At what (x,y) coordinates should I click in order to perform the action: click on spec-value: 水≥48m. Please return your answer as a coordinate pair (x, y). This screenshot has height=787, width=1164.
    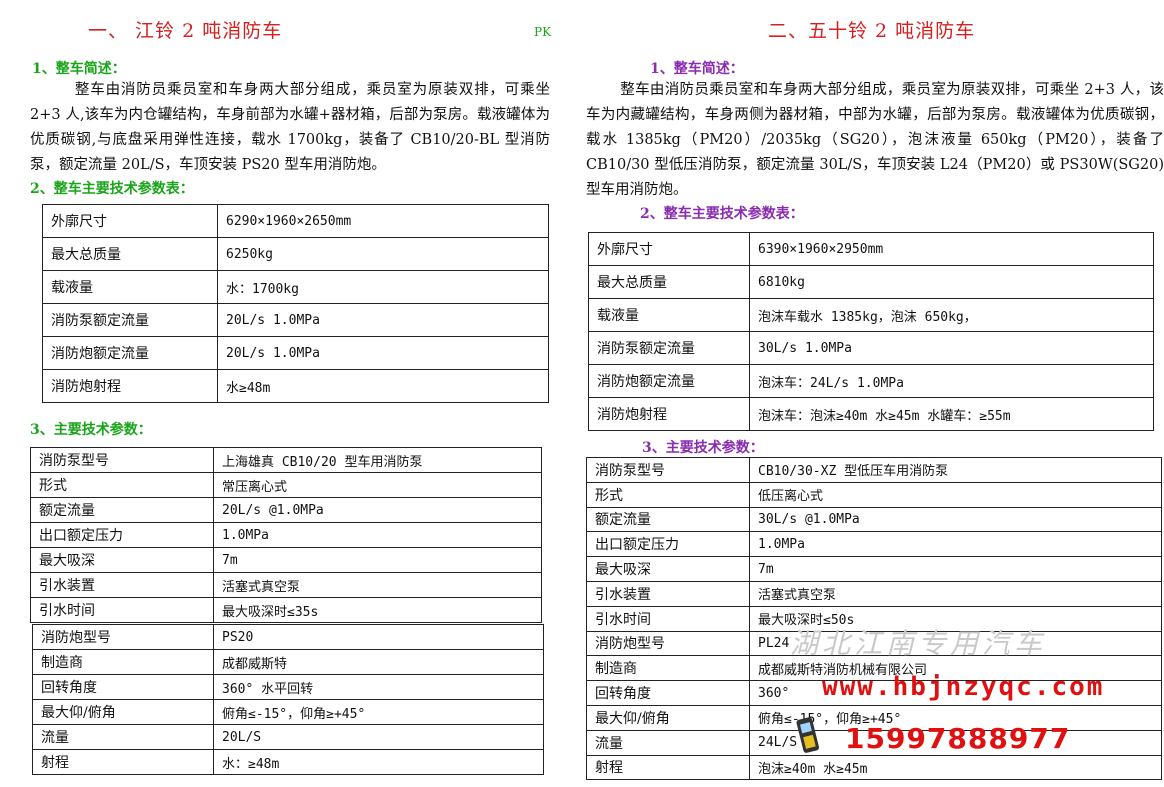
    Looking at the image, I should click on (383, 386).